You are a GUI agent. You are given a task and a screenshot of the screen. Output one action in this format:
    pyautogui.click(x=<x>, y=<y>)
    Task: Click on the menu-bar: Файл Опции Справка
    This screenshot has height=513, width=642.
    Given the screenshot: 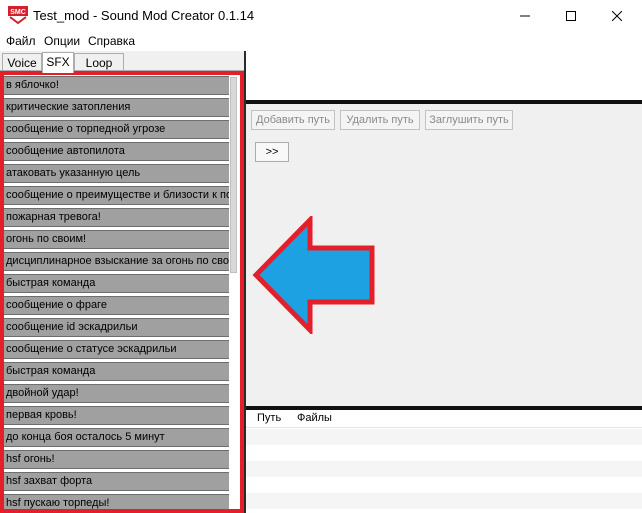 What is the action you would take?
    pyautogui.click(x=321, y=41)
    